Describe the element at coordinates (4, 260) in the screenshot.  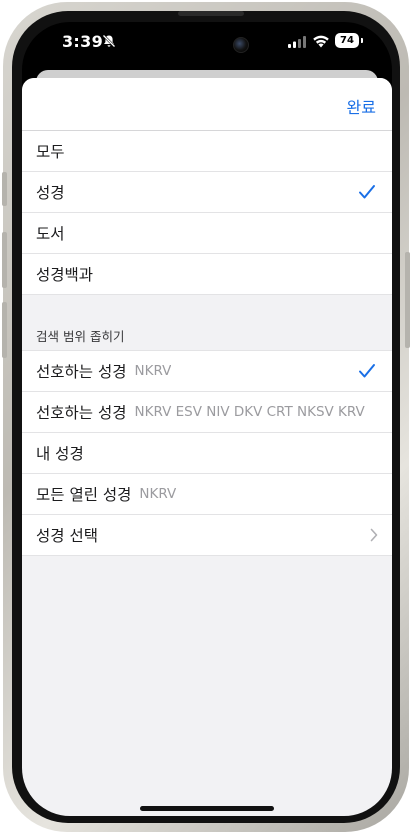
I see `volume-up-button` at that location.